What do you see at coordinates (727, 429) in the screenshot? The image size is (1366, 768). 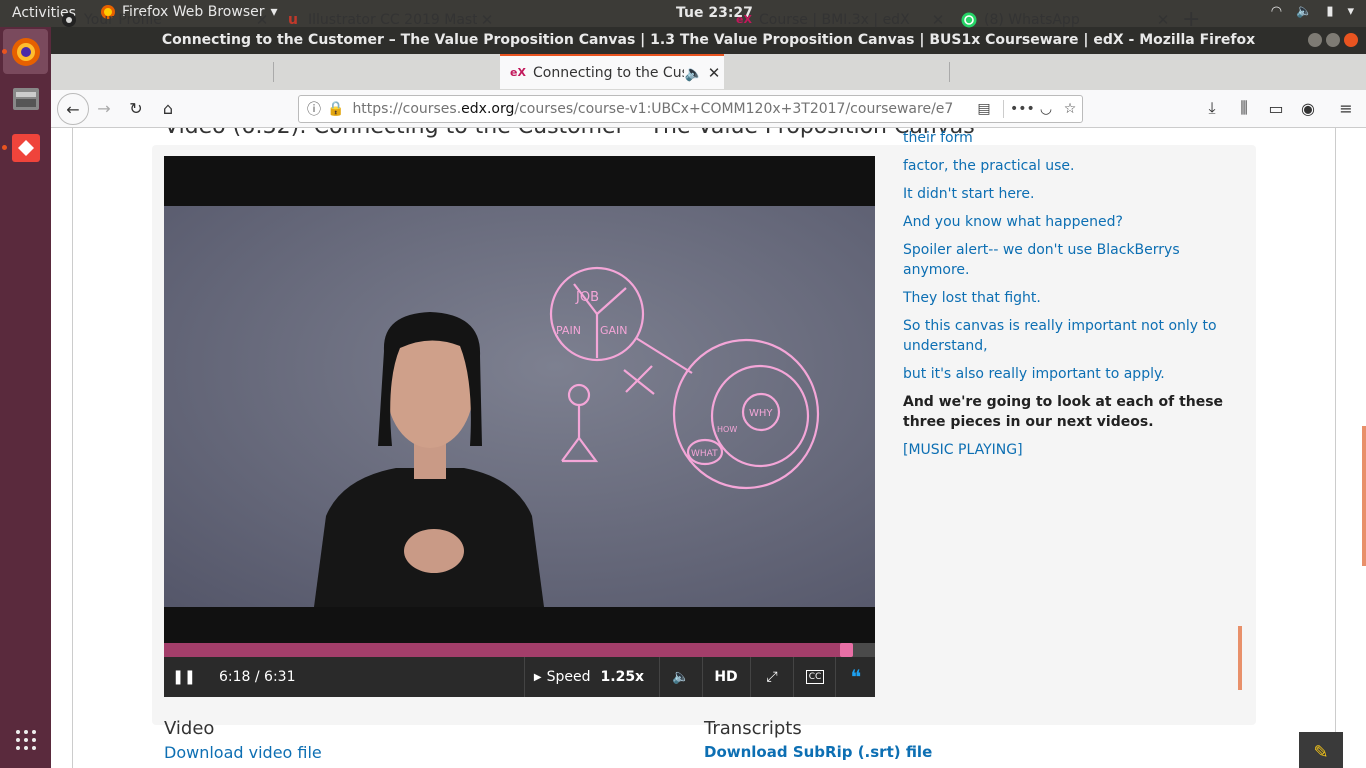 I see `drawing-how-label: HOW` at bounding box center [727, 429].